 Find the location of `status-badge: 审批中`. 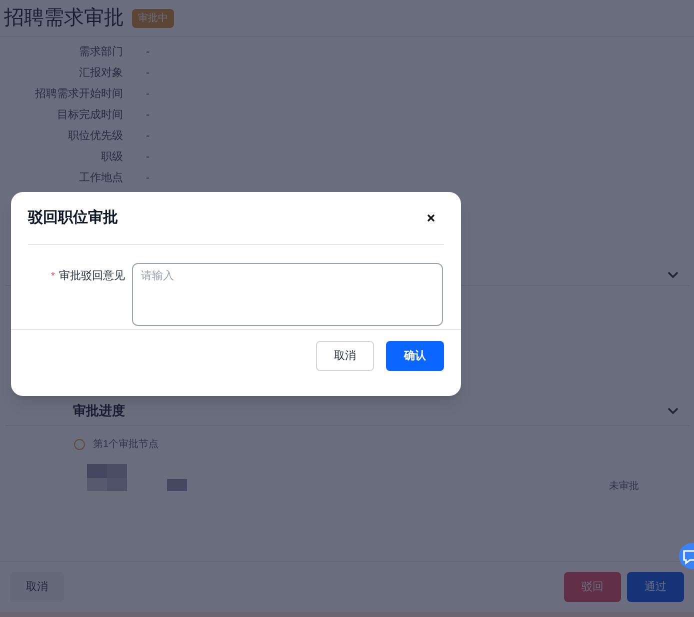

status-badge: 审批中 is located at coordinates (153, 18).